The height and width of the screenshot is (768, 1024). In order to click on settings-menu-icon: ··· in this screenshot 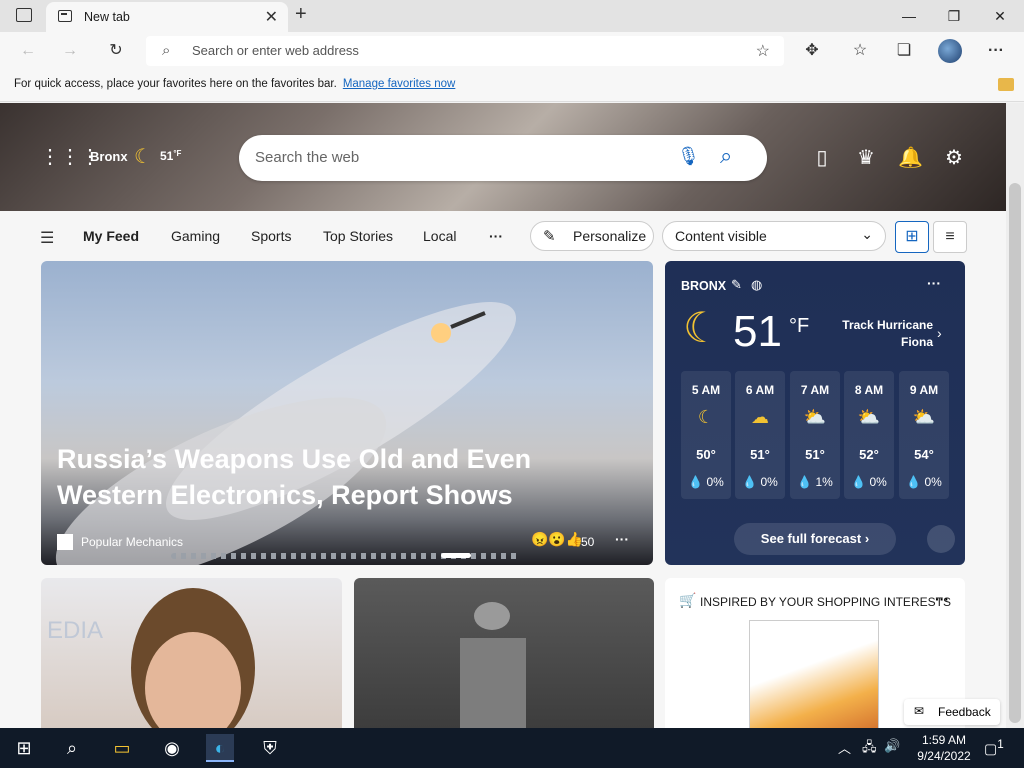, I will do `click(996, 51)`.